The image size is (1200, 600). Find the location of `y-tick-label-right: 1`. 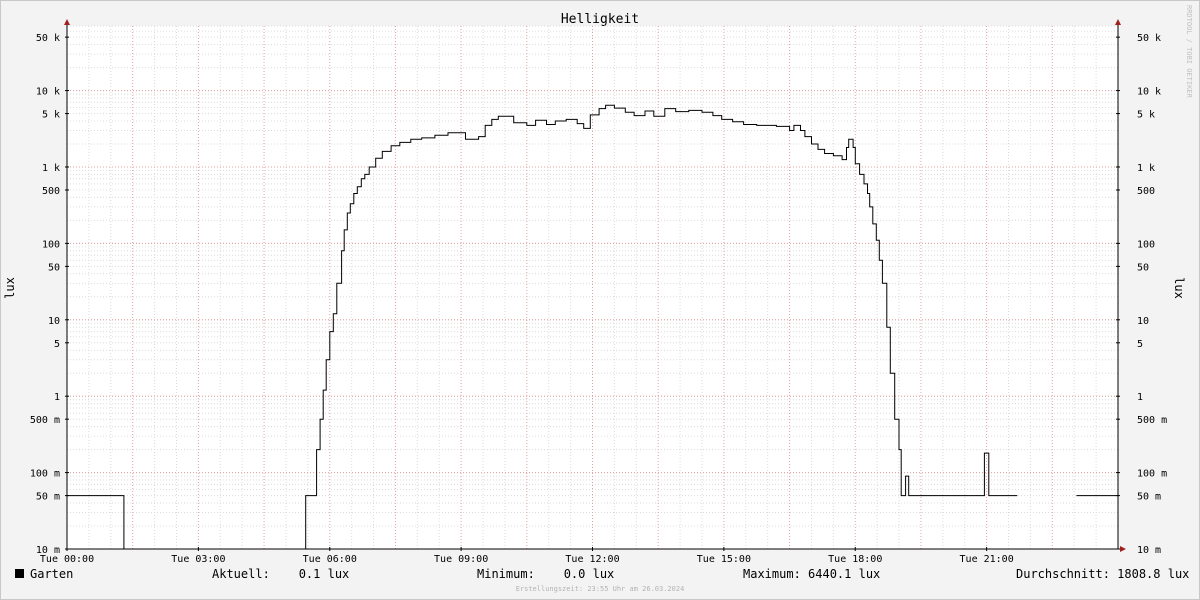

y-tick-label-right: 1 is located at coordinates (1140, 397).